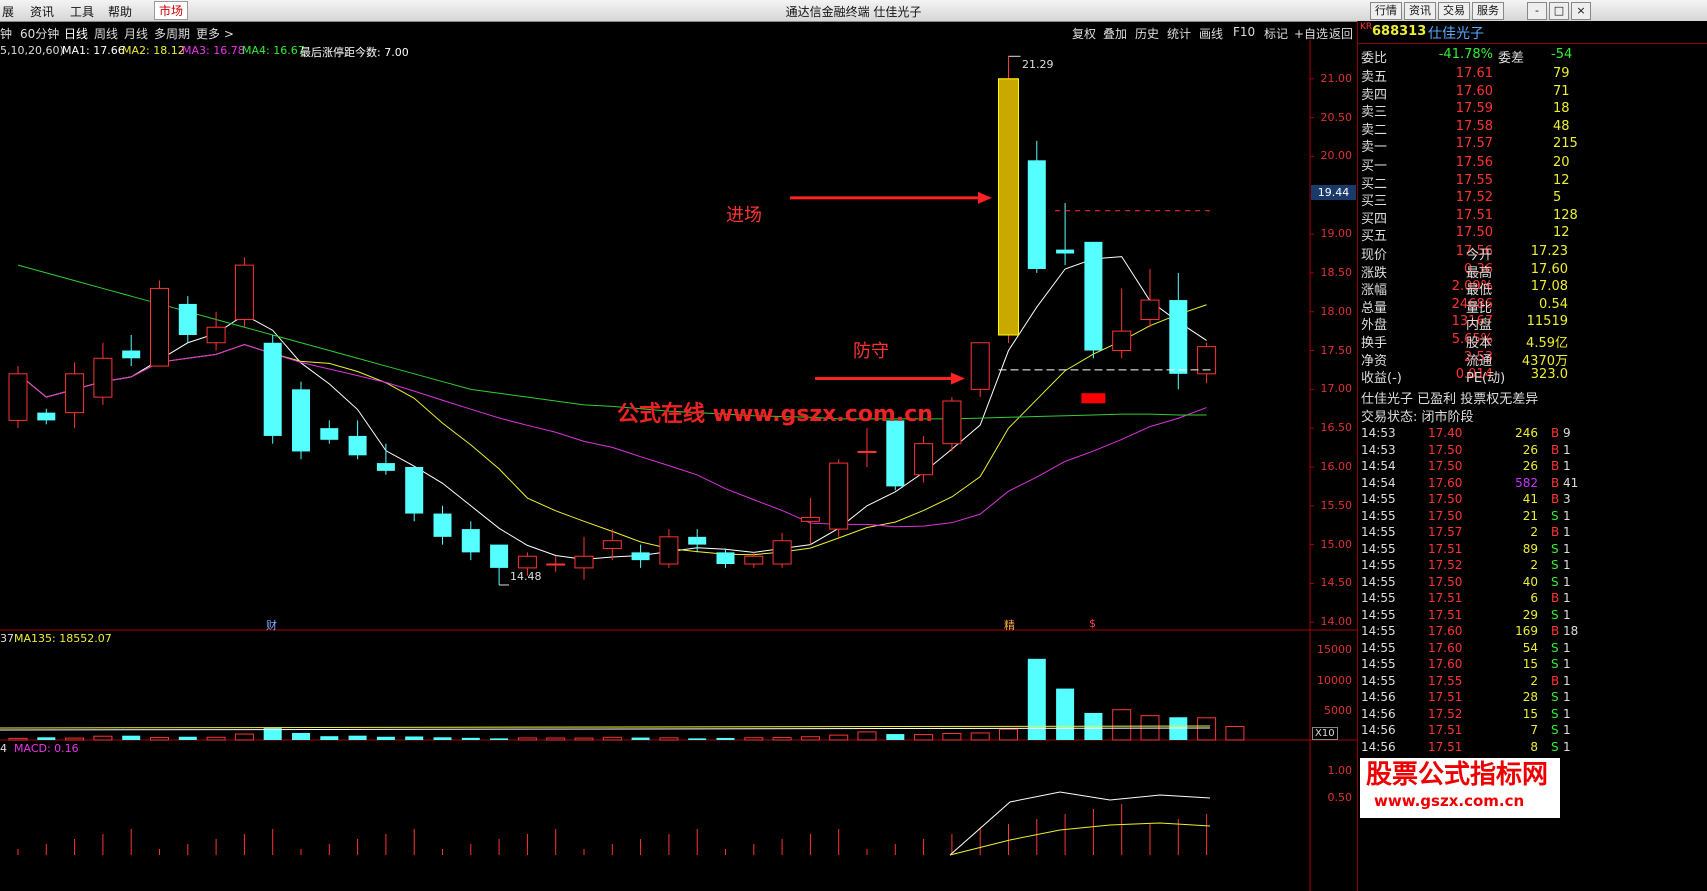  What do you see at coordinates (1526, 433) in the screenshot?
I see `tick-v: 246` at bounding box center [1526, 433].